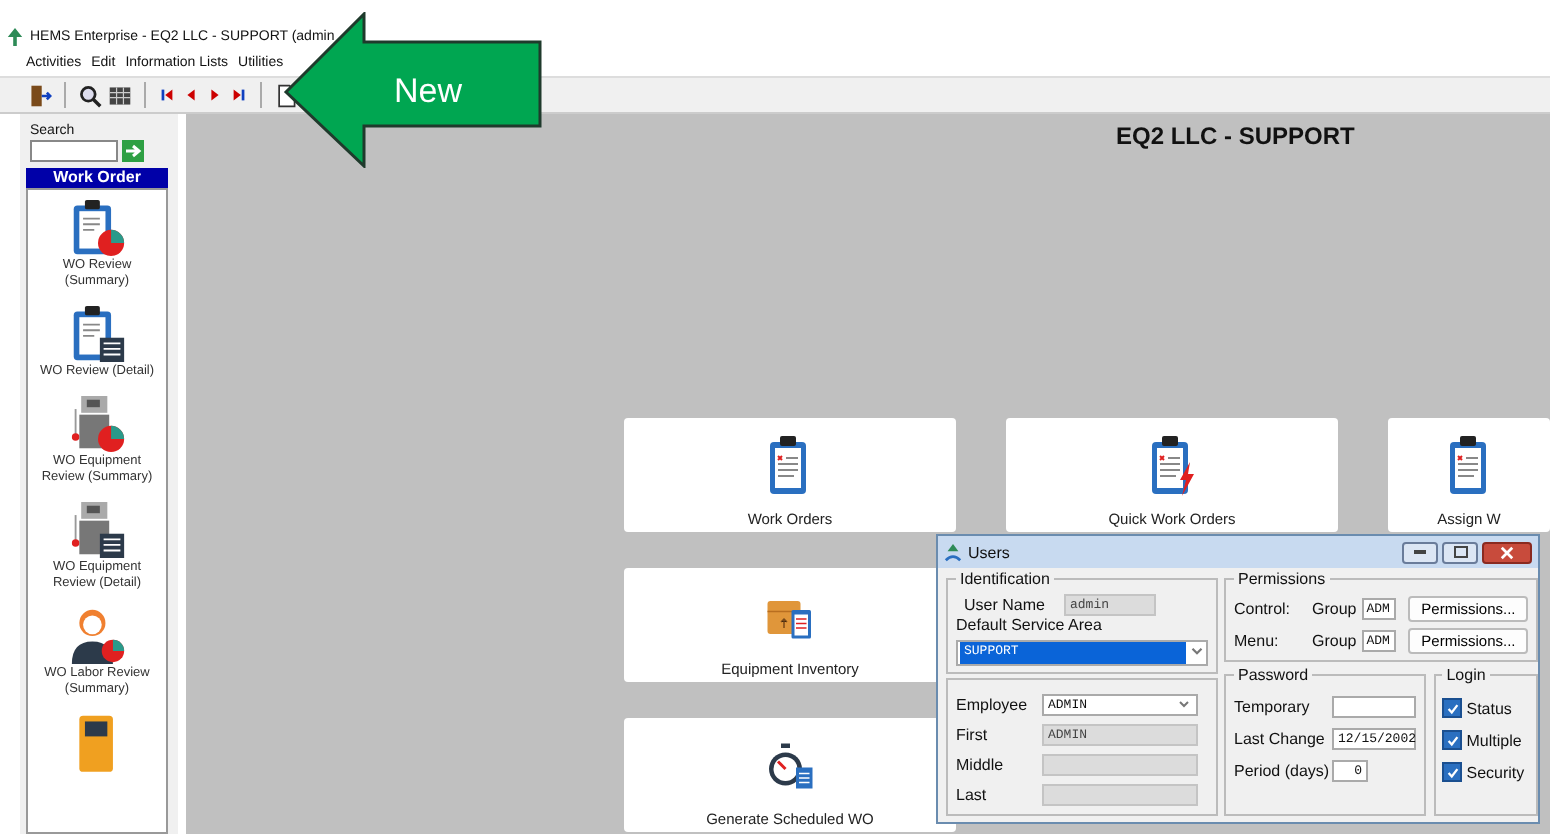 This screenshot has width=1550, height=834. I want to click on search-icon, so click(90, 95).